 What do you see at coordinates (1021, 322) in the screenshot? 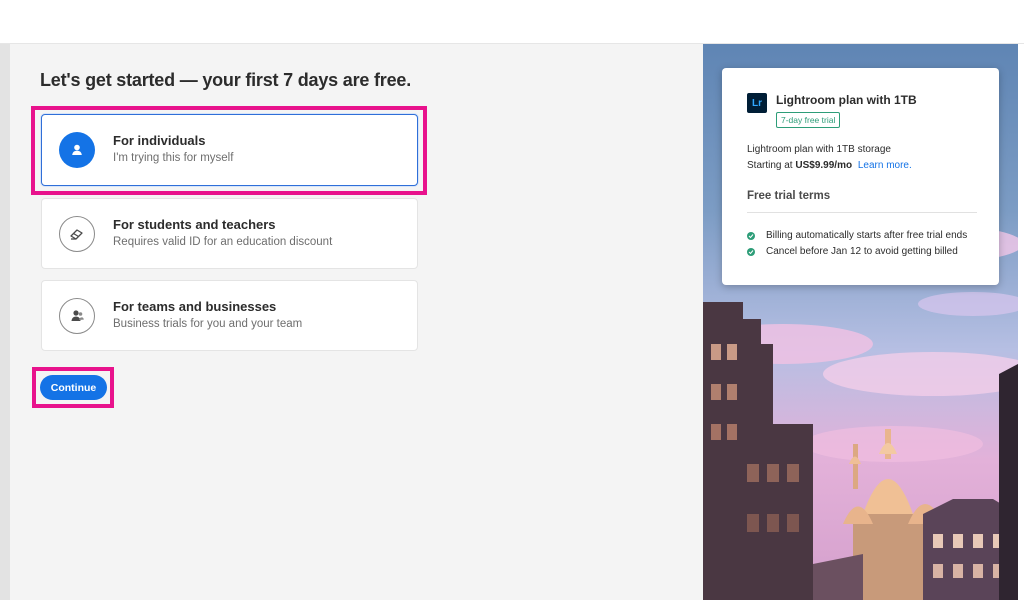
I see `right-edge` at bounding box center [1021, 322].